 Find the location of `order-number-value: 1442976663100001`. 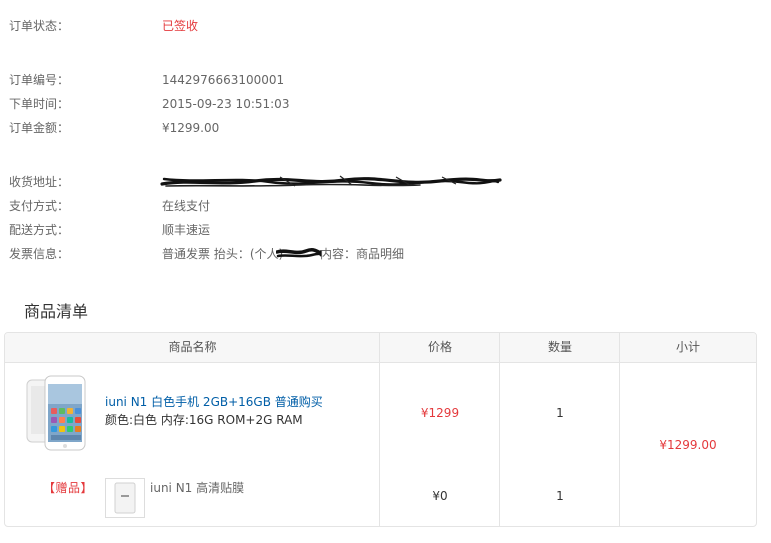

order-number-value: 1442976663100001 is located at coordinates (223, 80).